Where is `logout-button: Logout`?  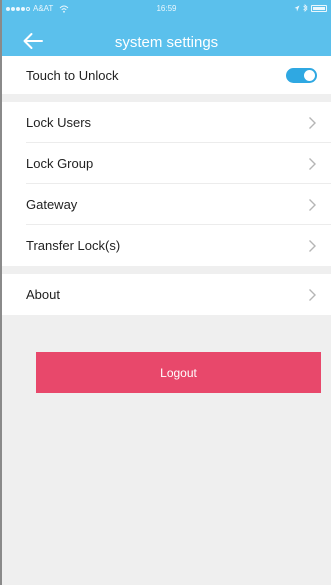 logout-button: Logout is located at coordinates (178, 372).